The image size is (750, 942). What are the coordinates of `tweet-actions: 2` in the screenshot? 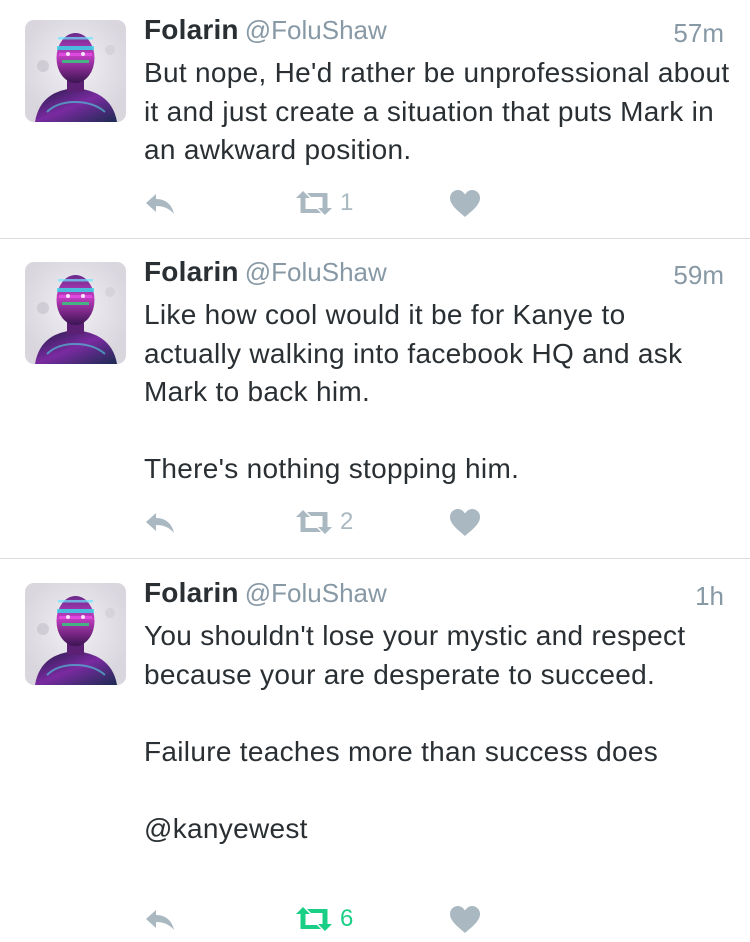 It's located at (344, 522).